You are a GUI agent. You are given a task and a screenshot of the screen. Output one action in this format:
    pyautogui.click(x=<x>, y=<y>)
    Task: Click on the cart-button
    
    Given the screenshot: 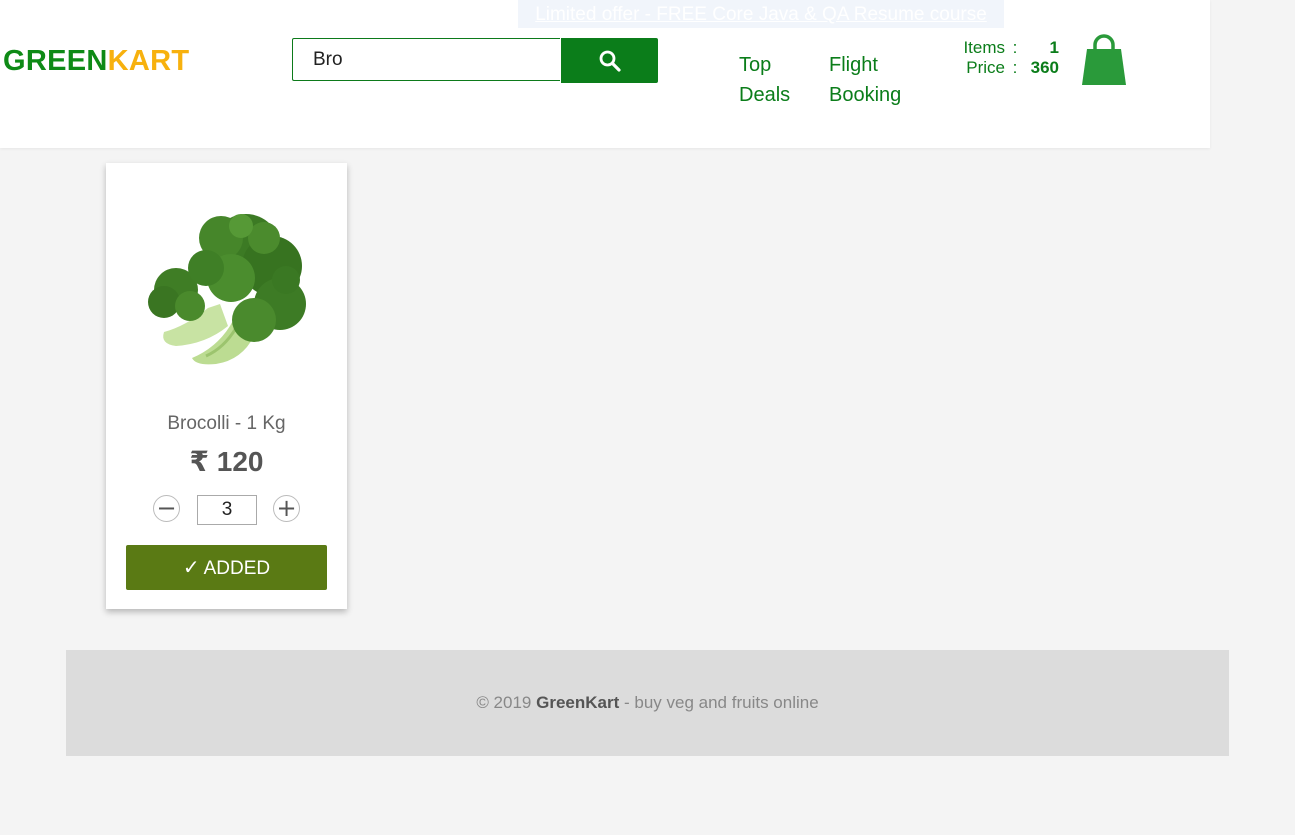 What is the action you would take?
    pyautogui.click(x=1104, y=63)
    